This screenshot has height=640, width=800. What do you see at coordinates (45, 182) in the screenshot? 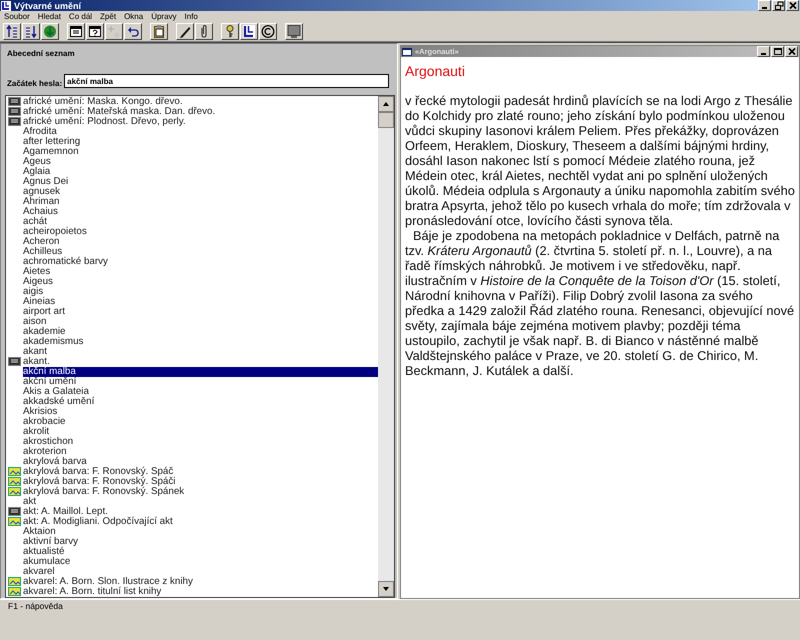
I see `list-item: Agnus Dei` at bounding box center [45, 182].